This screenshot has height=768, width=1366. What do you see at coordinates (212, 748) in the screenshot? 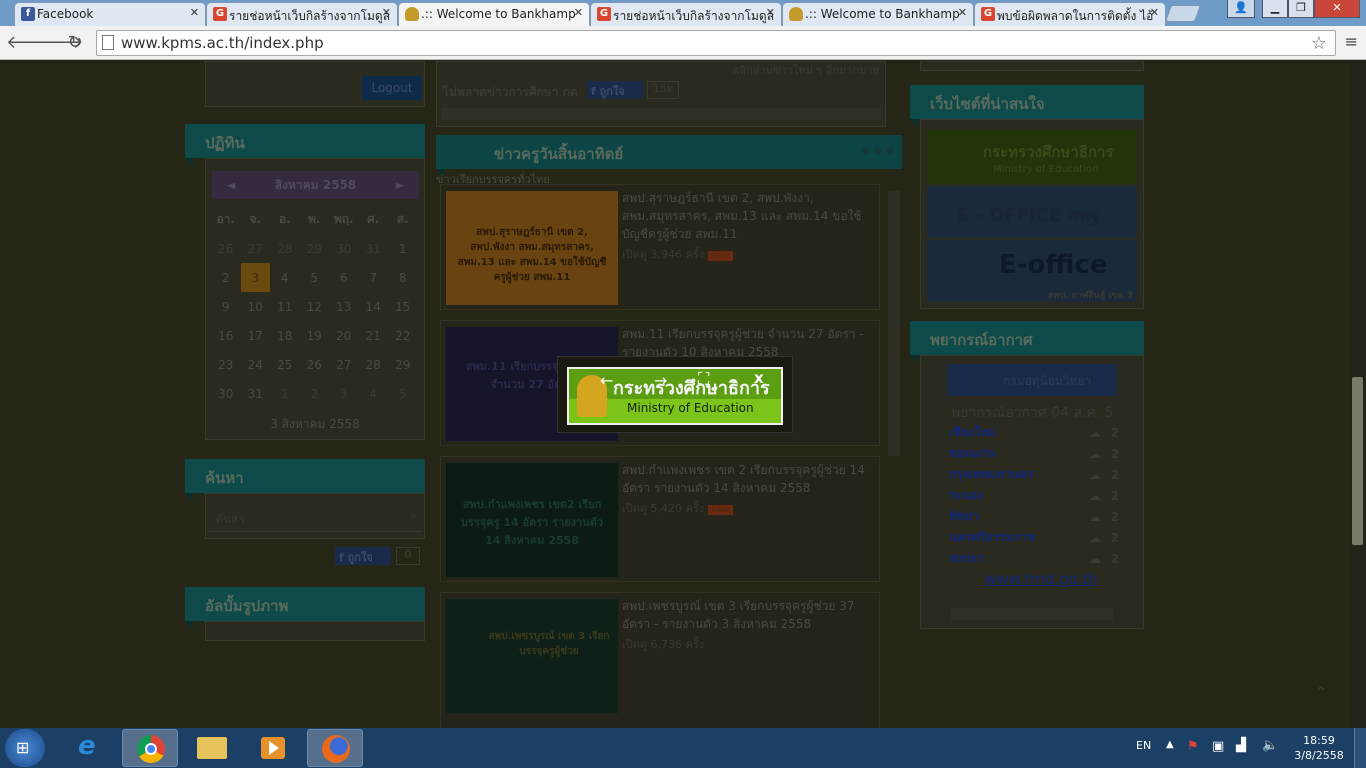
I see `file-explorer-icon` at bounding box center [212, 748].